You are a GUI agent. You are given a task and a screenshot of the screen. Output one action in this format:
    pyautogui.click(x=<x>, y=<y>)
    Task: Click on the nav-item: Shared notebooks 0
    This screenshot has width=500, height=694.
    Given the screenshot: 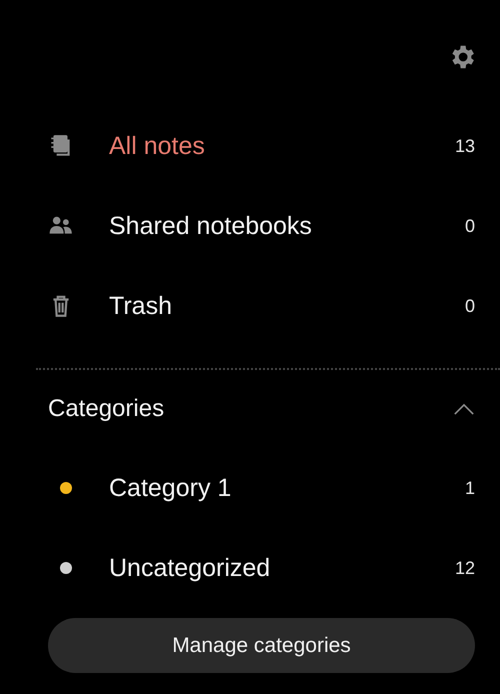 What is the action you would take?
    pyautogui.click(x=261, y=226)
    